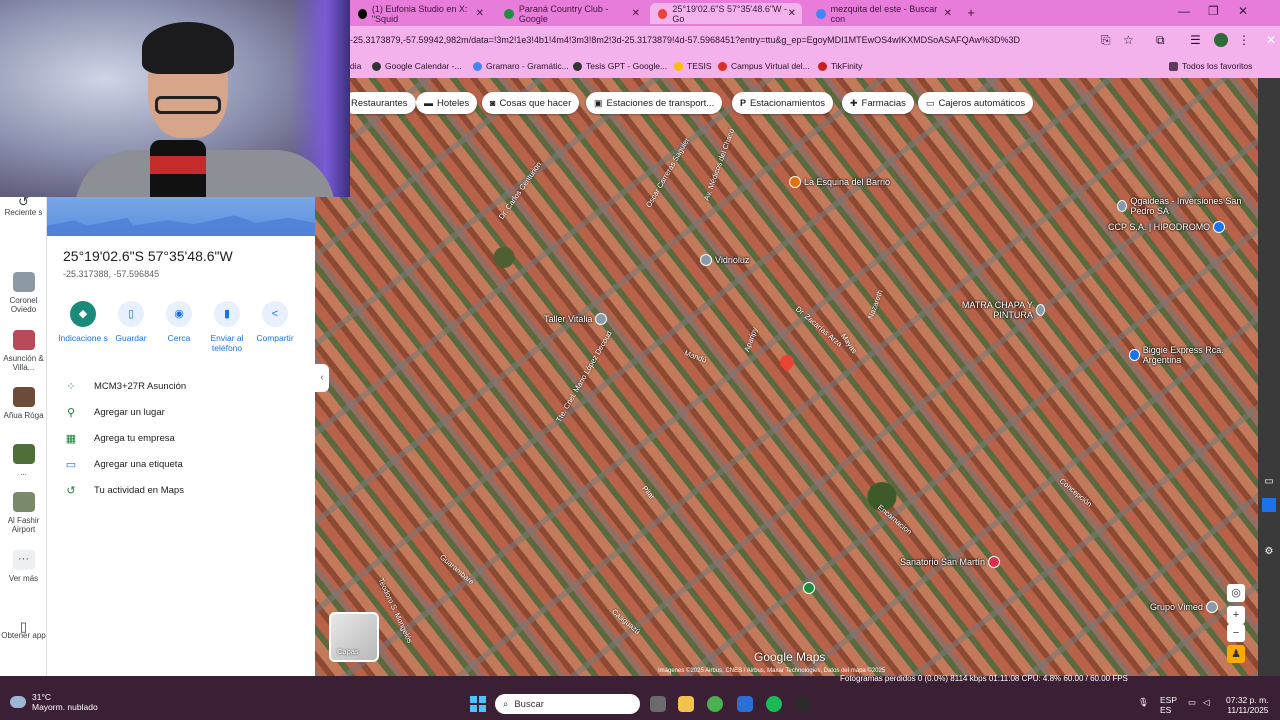 The image size is (1280, 720). Describe the element at coordinates (181, 490) in the screenshot. I see `maps-activity-row: ↺ Tu actividad en Maps` at that location.